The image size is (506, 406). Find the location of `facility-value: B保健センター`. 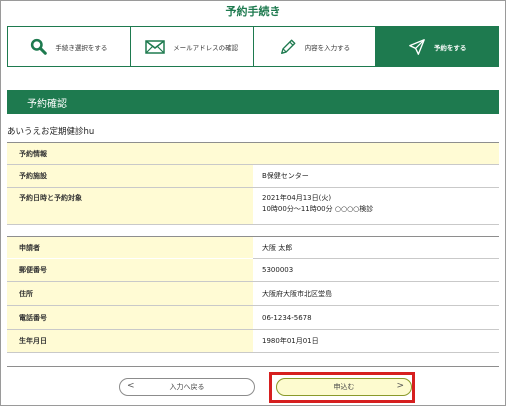

facility-value: B保健センター is located at coordinates (376, 176).